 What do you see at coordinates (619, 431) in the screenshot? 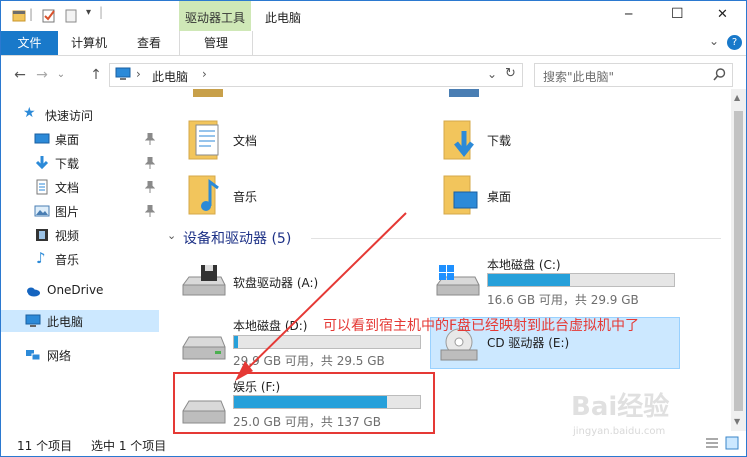
I see `watermark-url: jingyan.baidu.com` at bounding box center [619, 431].